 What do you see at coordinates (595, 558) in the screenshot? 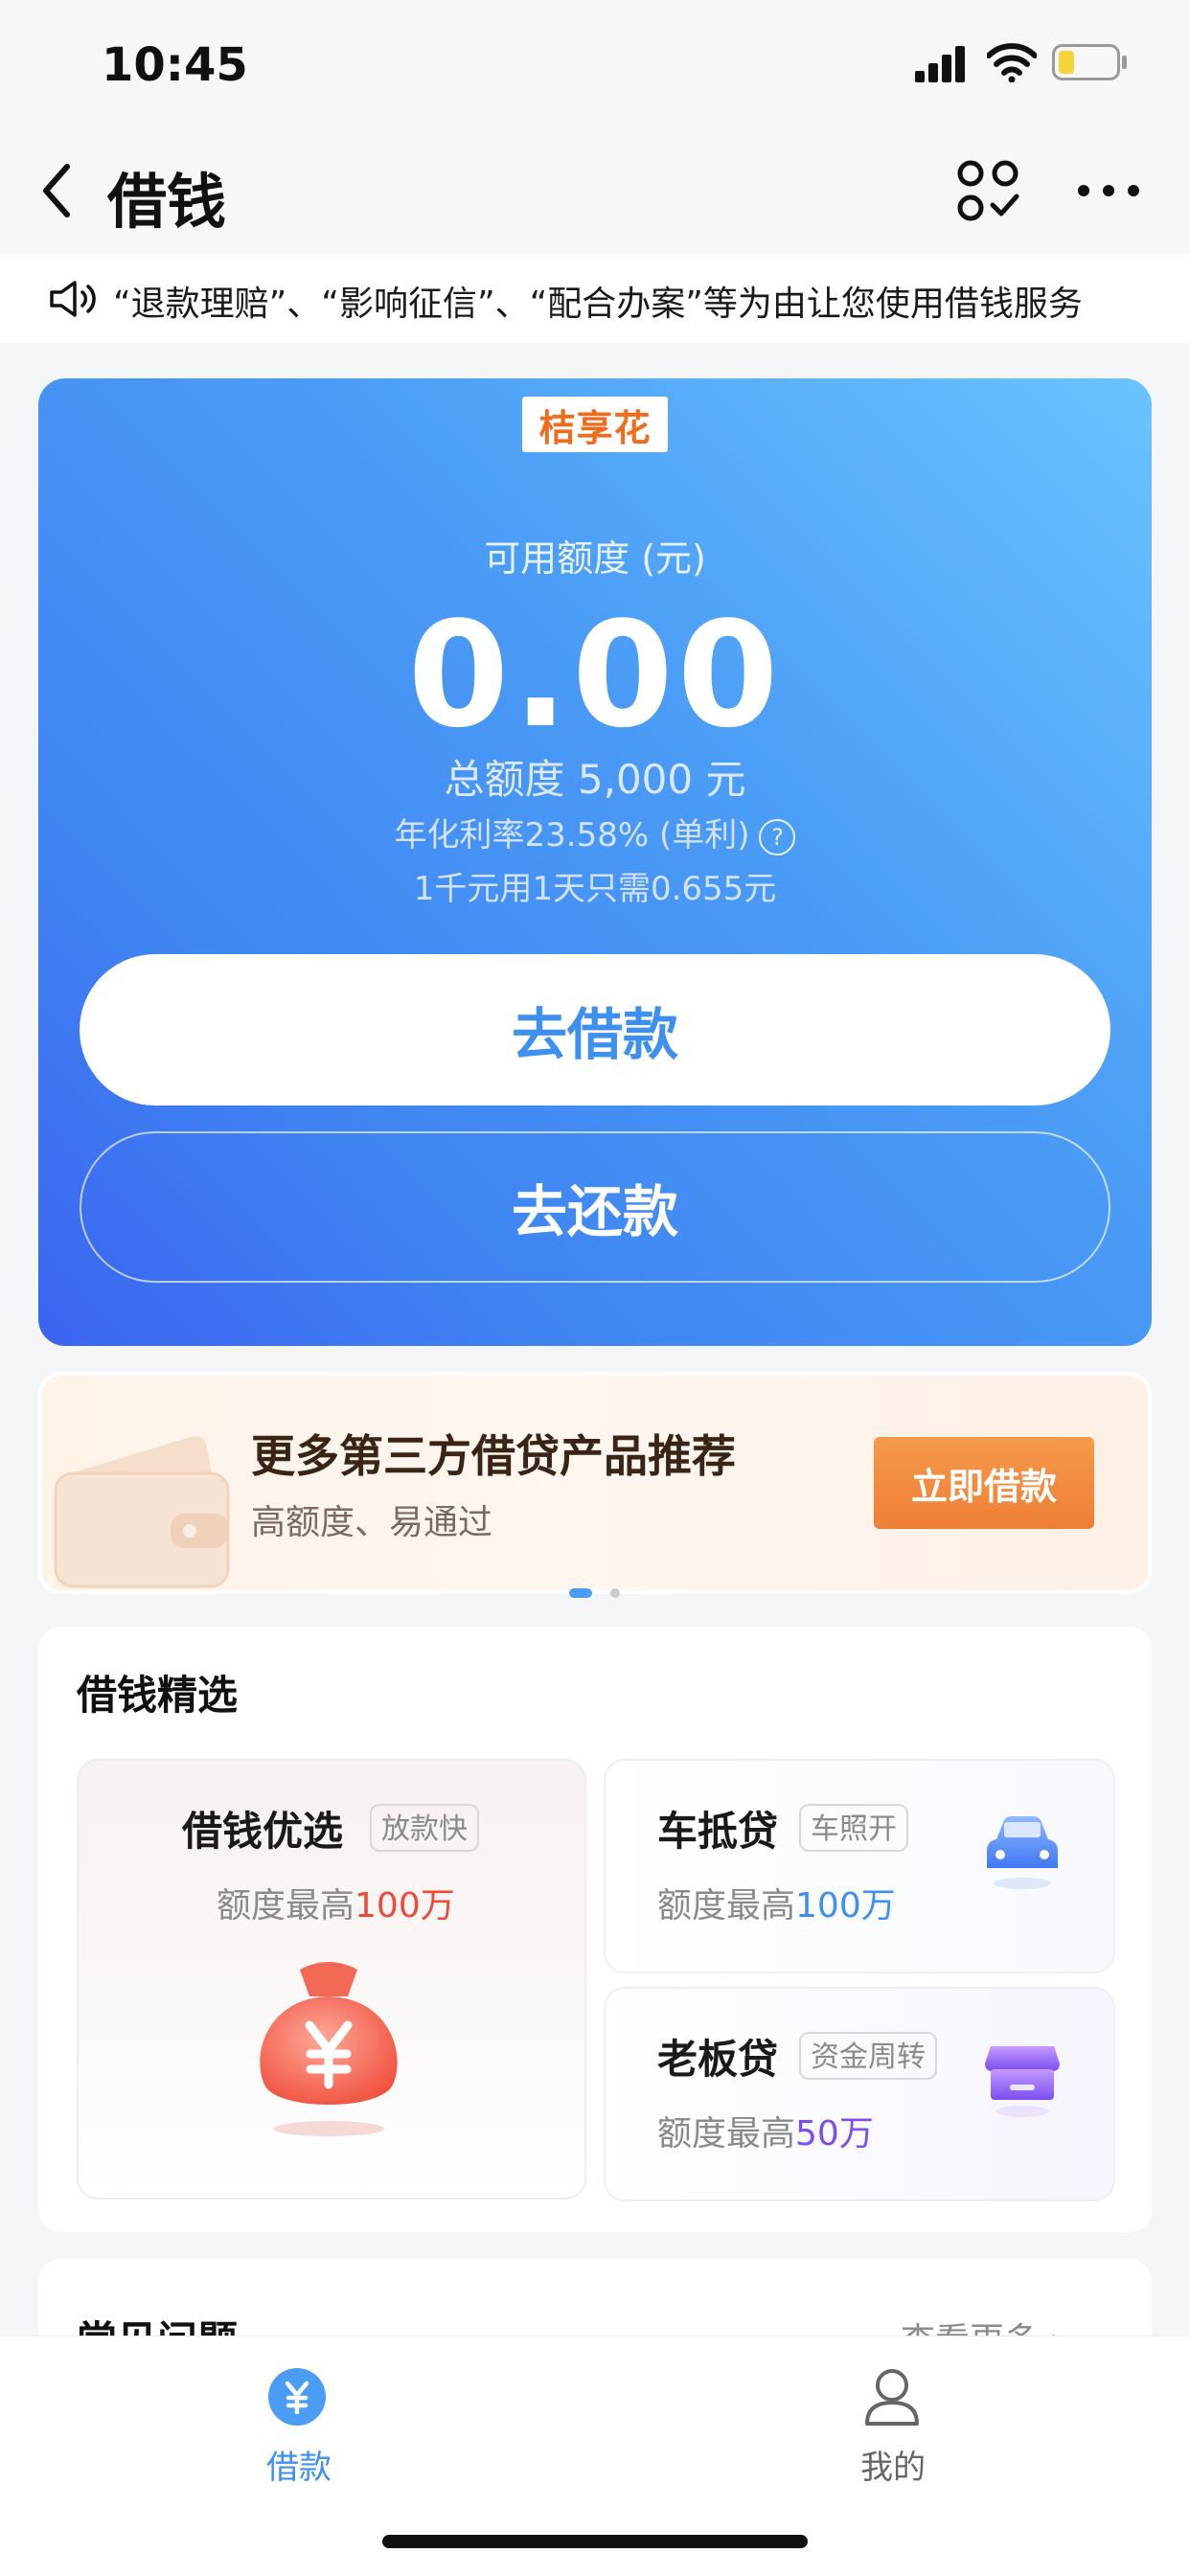
I see `credit-label: 可用额度 (元)` at bounding box center [595, 558].